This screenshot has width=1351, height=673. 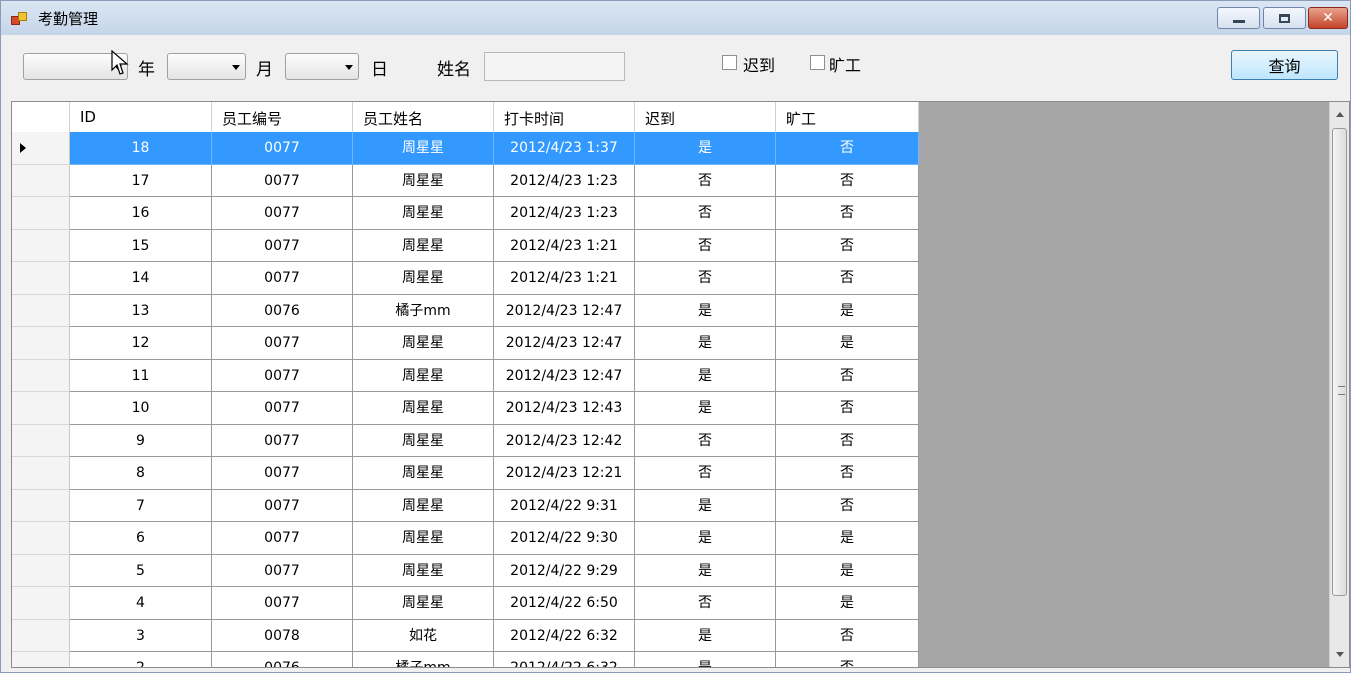 I want to click on table-cell: 2012/4/23 12:21, so click(x=564, y=473).